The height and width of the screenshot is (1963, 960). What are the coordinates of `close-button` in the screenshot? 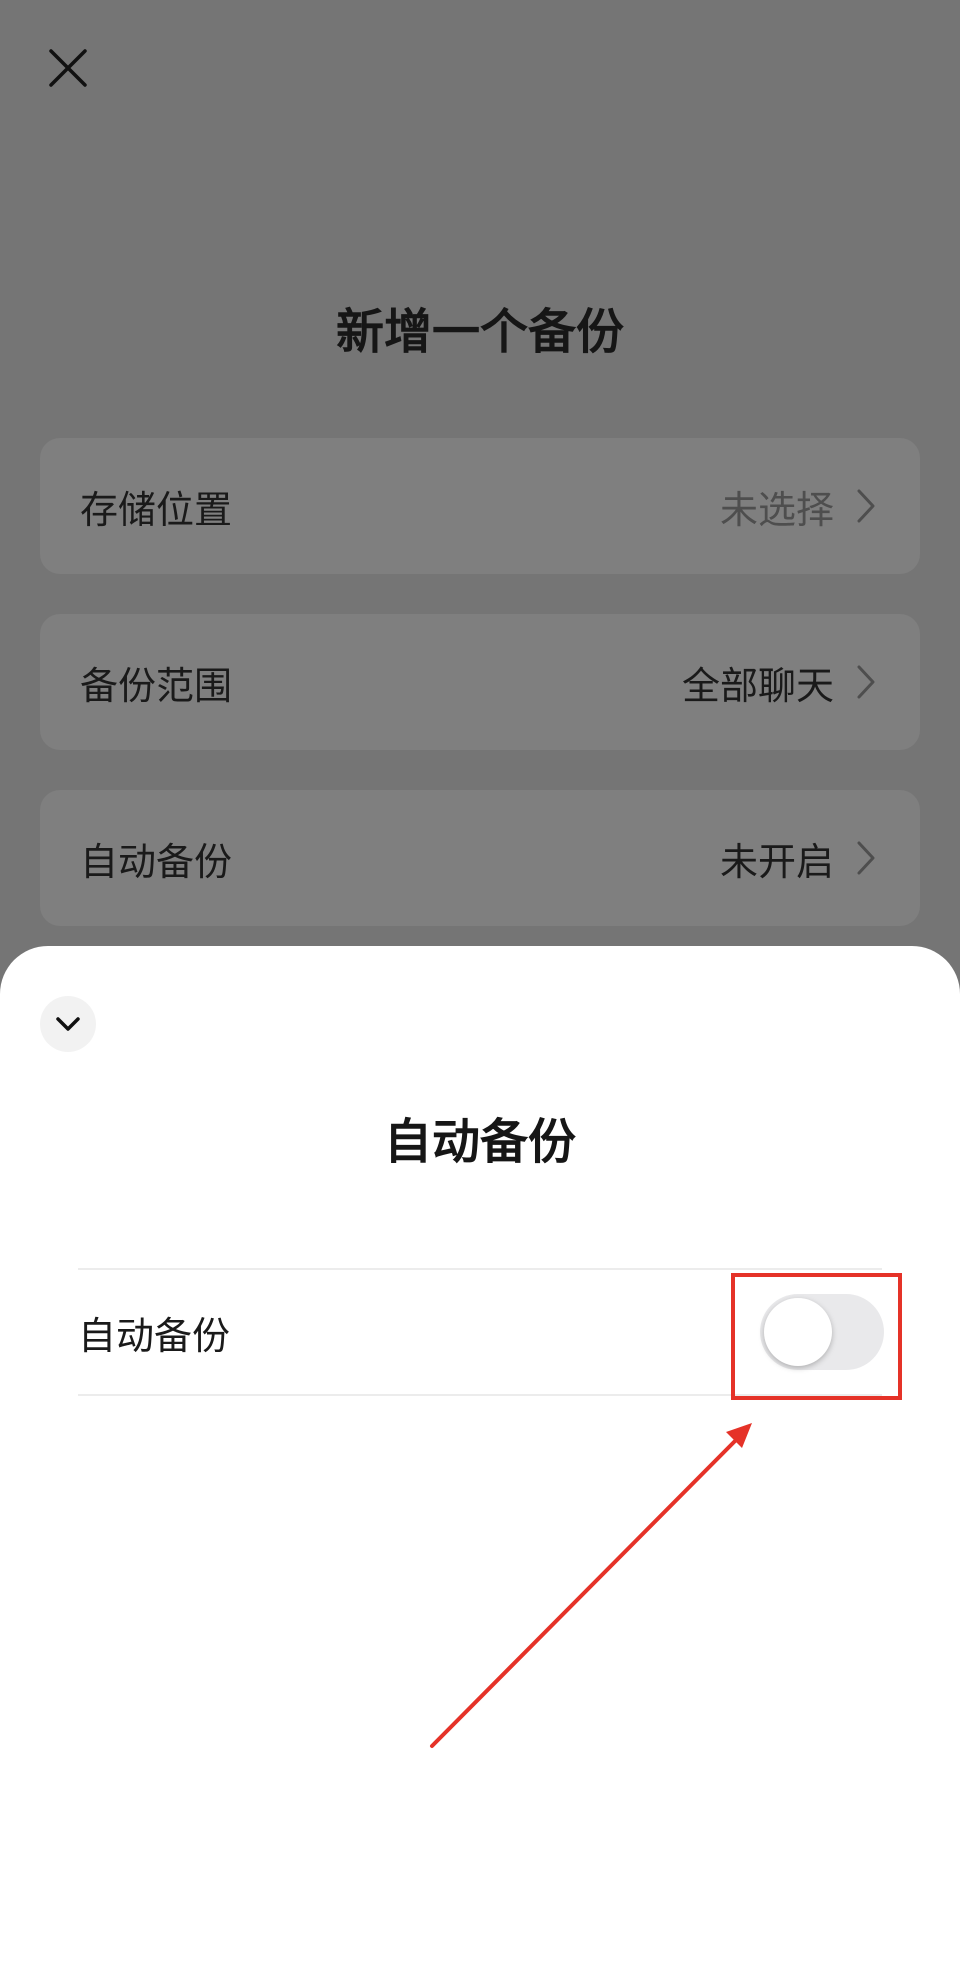 It's located at (68, 68).